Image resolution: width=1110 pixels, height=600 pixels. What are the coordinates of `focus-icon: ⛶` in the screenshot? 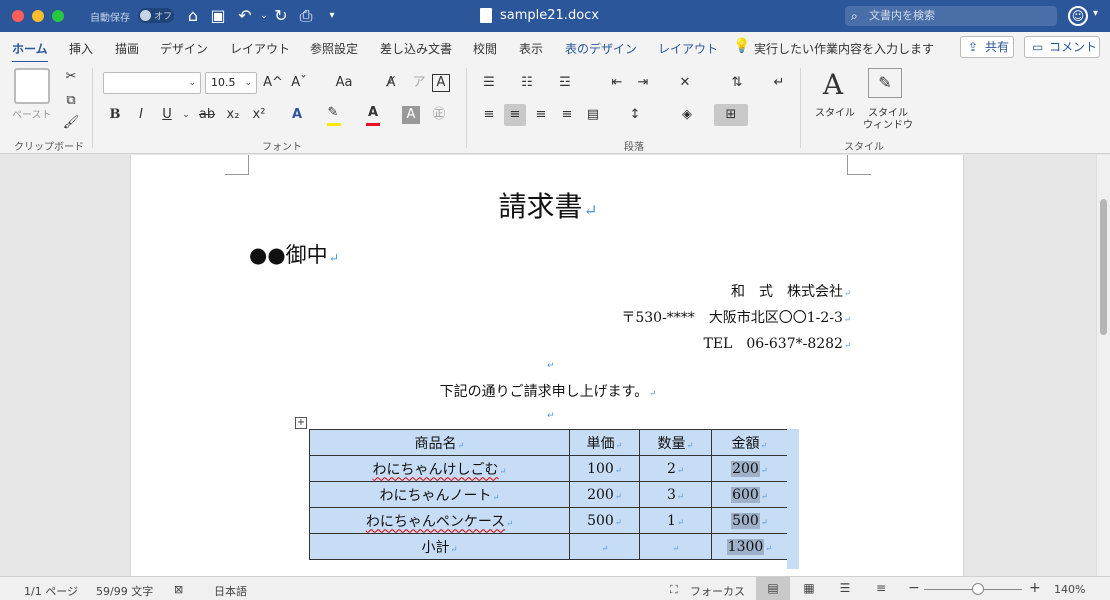 It's located at (674, 590).